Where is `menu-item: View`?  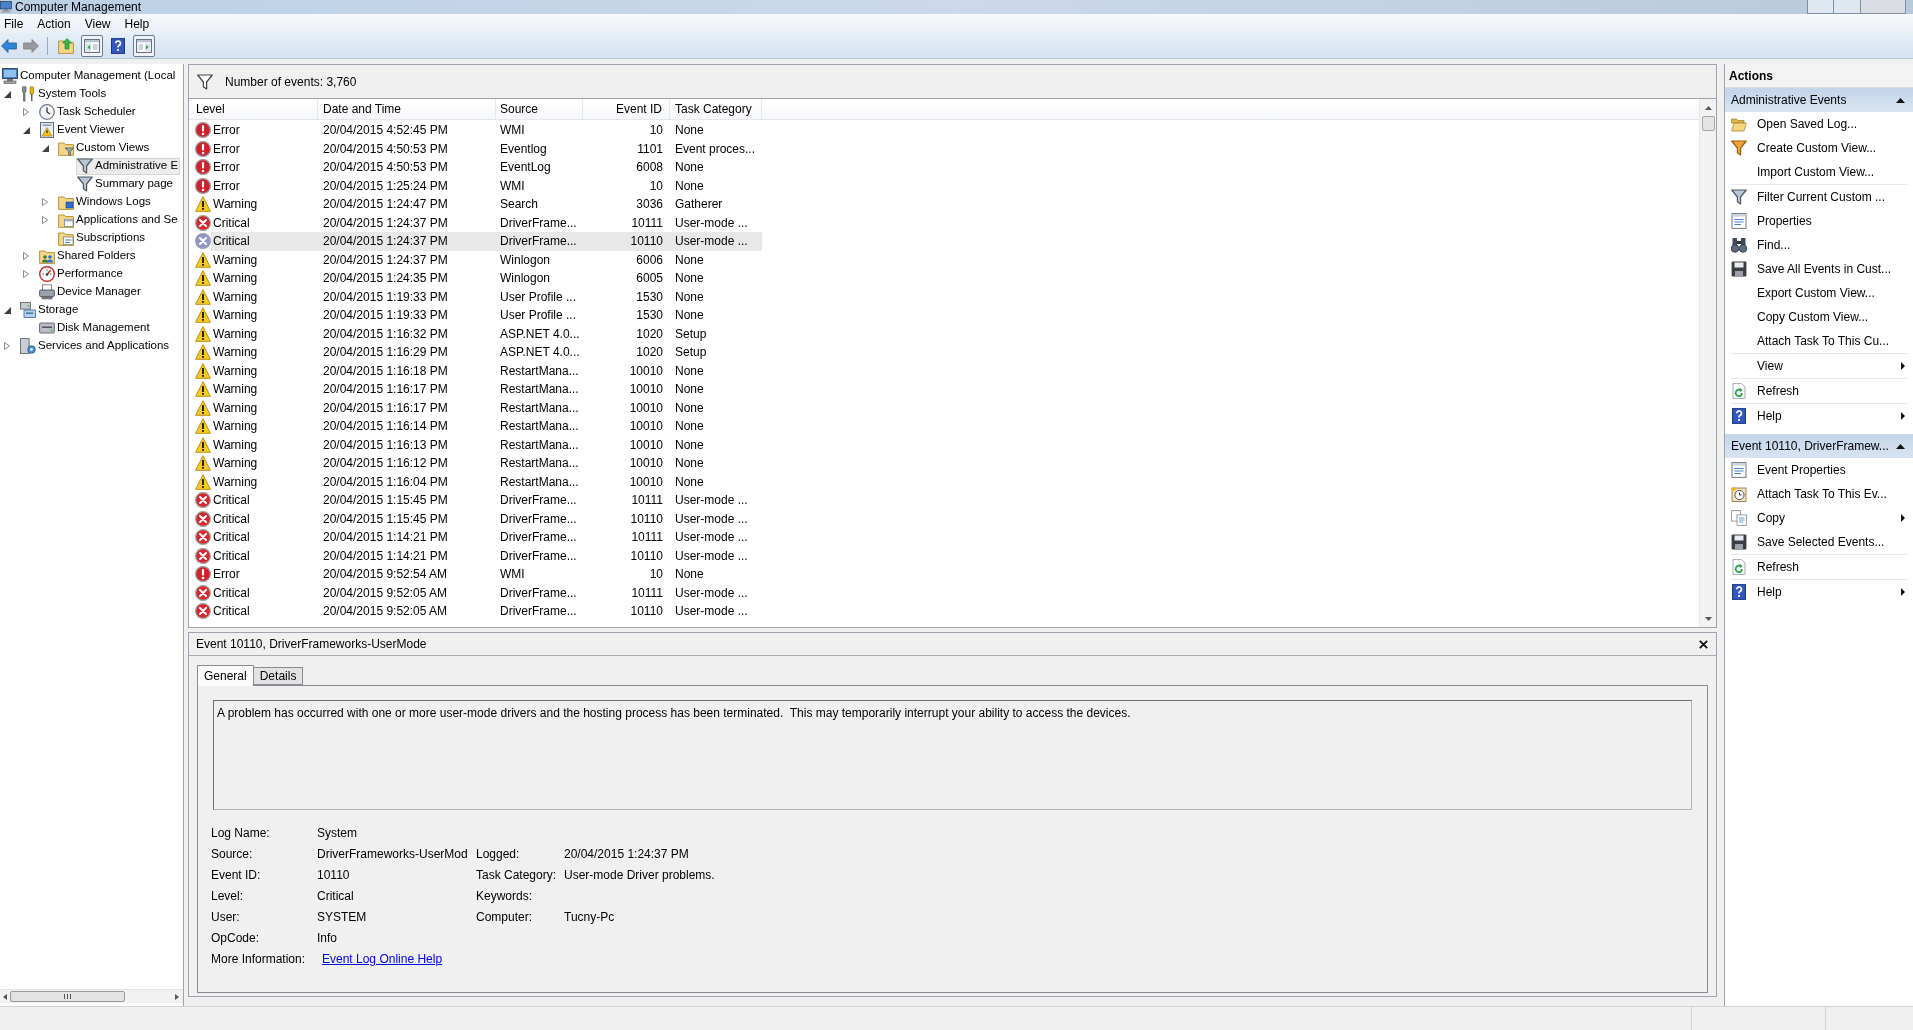
menu-item: View is located at coordinates (97, 23).